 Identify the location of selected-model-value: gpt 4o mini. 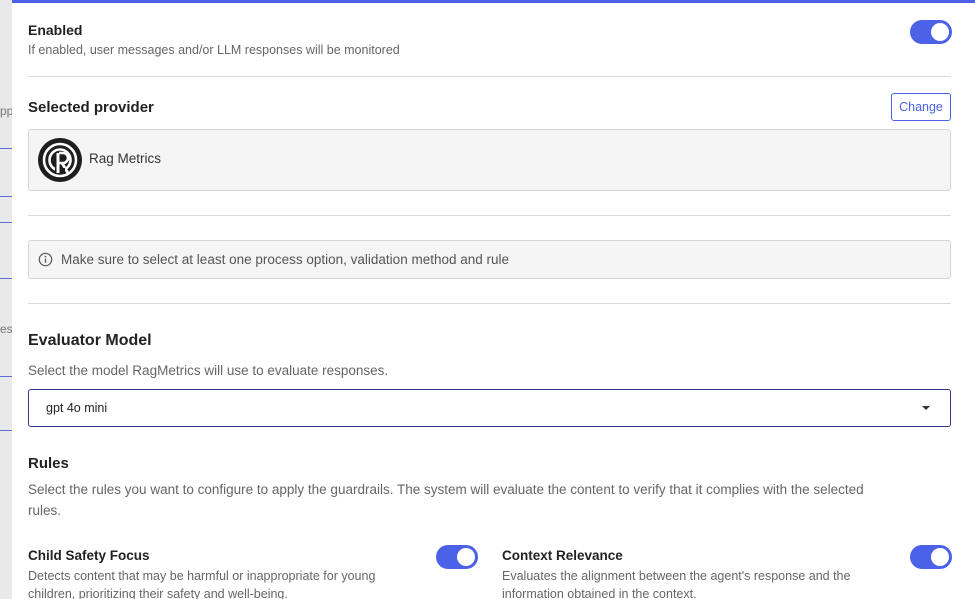
(77, 408).